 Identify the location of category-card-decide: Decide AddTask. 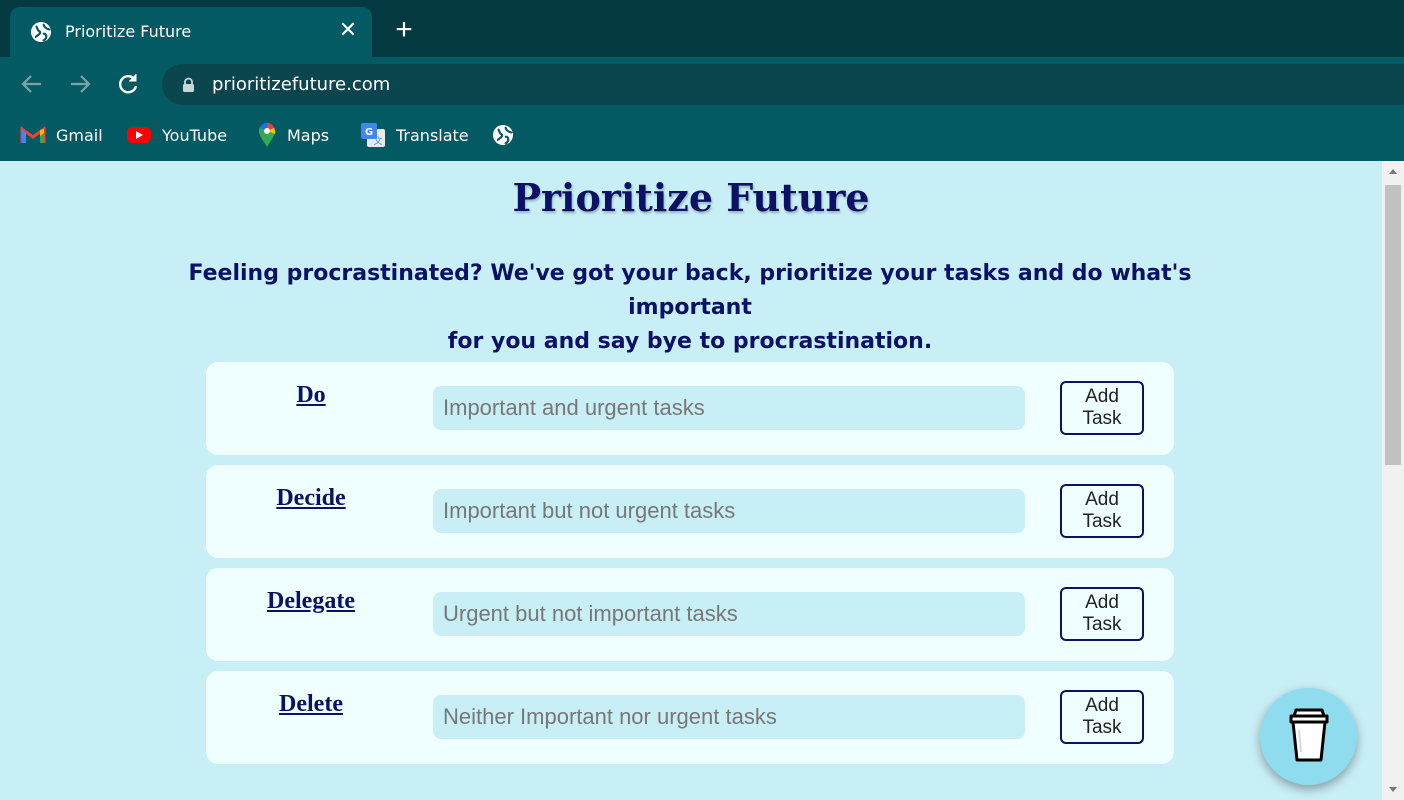
(690, 511).